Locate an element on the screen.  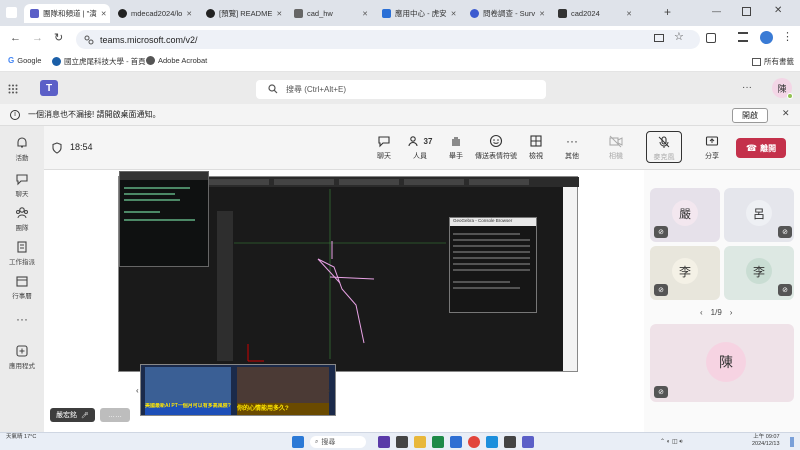
bookmark-nfu: 國立虎尾科技大學 - 首頁 is located at coordinates (99, 61).